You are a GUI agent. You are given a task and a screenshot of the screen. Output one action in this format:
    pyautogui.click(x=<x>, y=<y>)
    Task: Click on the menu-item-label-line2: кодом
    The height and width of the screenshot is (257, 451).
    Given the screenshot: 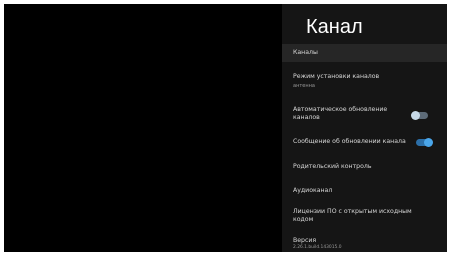 What is the action you would take?
    pyautogui.click(x=303, y=219)
    